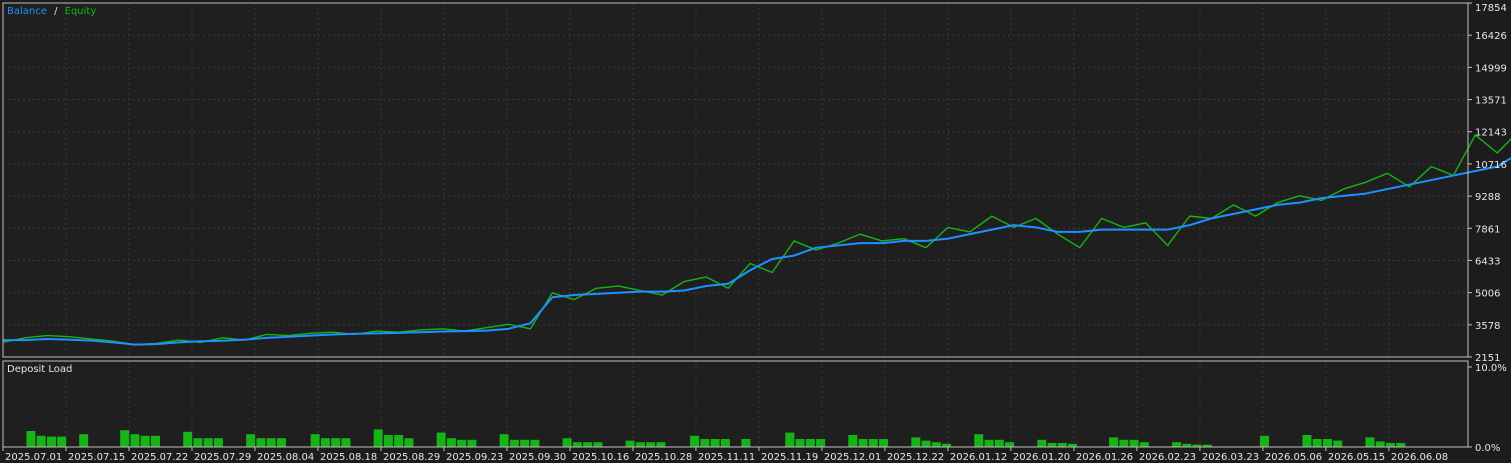 This screenshot has width=1511, height=463. I want to click on legend-balance: Balance, so click(27, 11).